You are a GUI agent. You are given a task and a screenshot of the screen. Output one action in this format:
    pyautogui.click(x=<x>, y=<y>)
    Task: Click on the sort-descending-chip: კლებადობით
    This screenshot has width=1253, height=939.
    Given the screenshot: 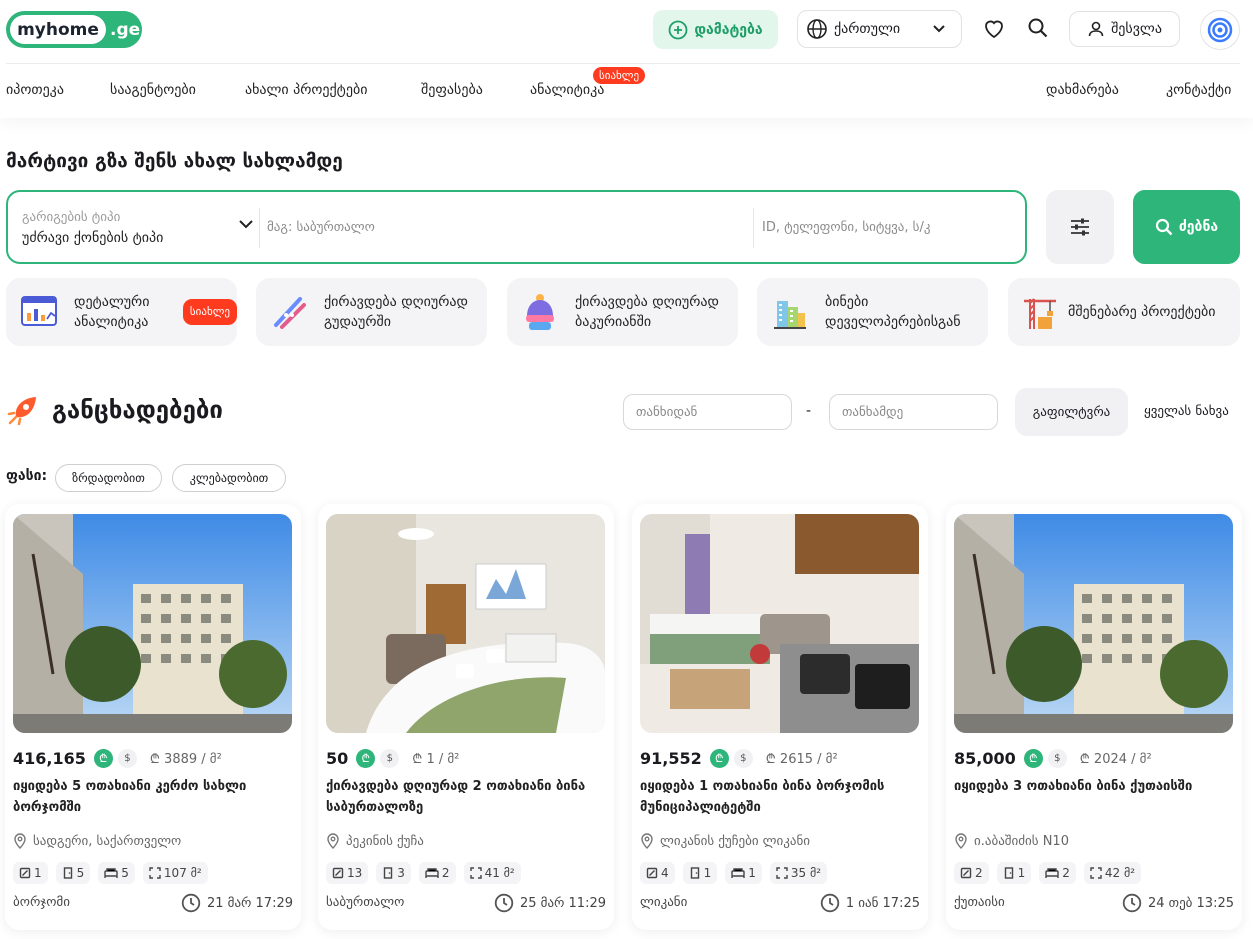 What is the action you would take?
    pyautogui.click(x=229, y=478)
    